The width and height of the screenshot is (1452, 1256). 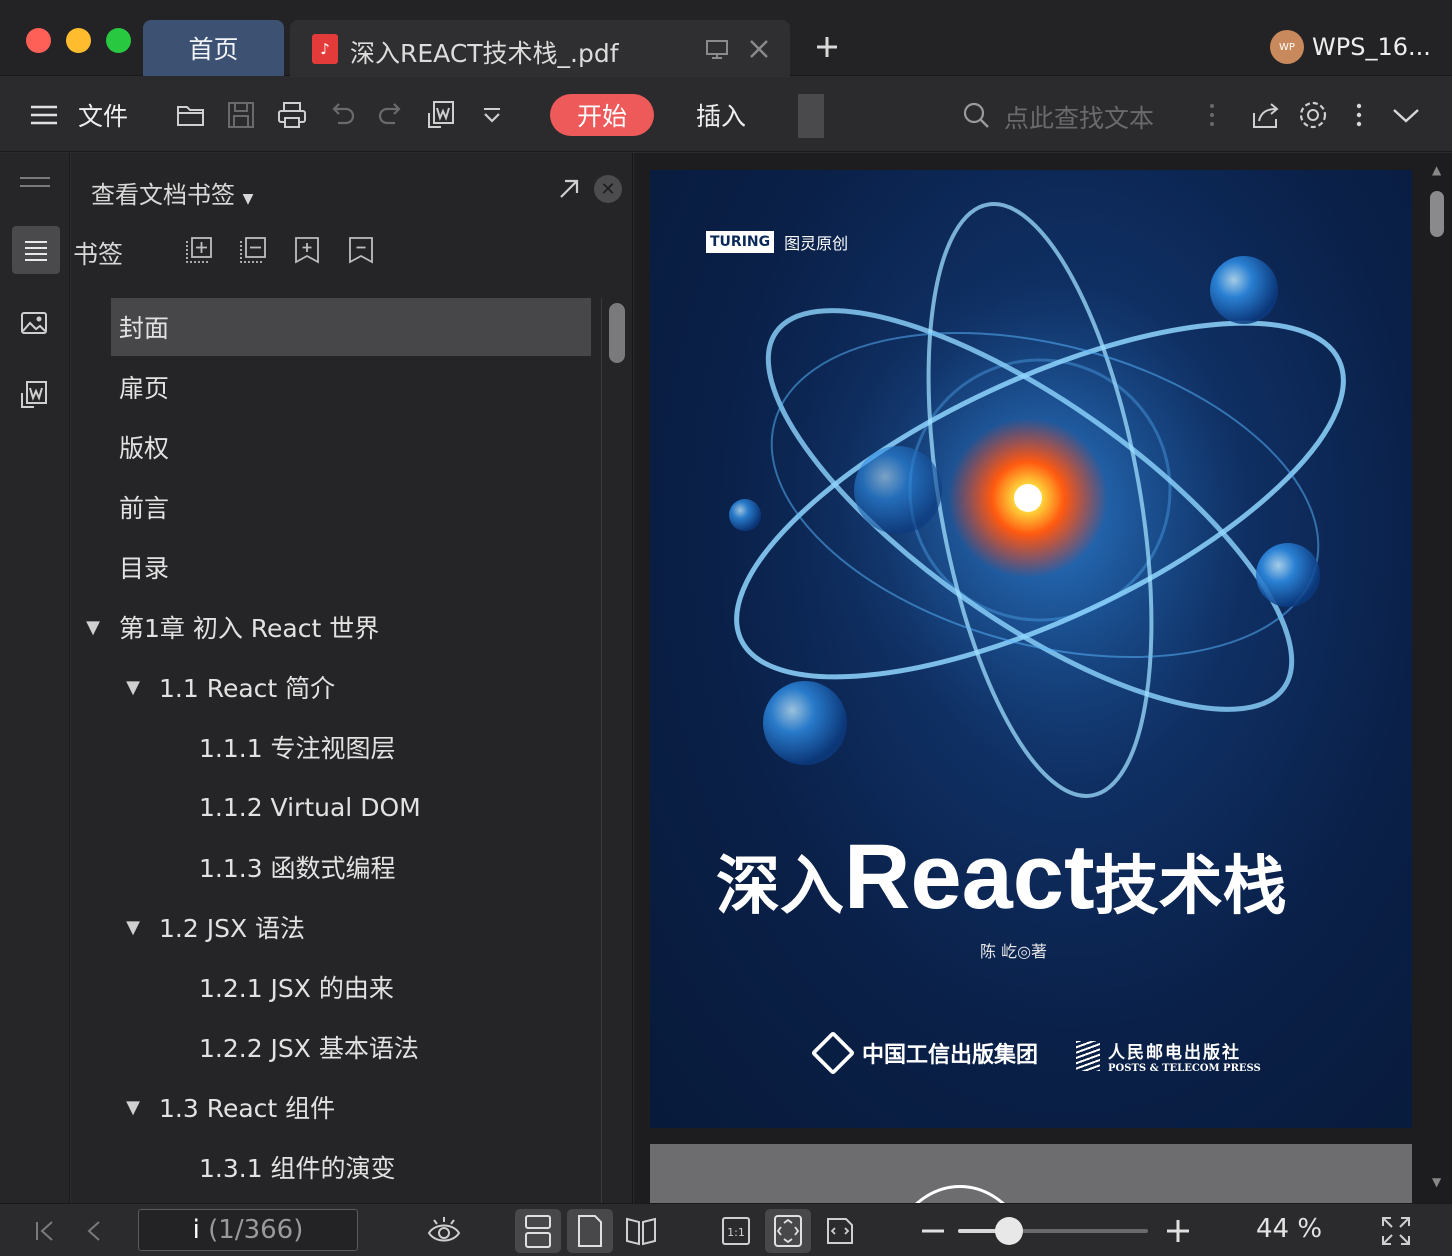 I want to click on scroll-down-arrow-icon: ▼, so click(x=1436, y=1182).